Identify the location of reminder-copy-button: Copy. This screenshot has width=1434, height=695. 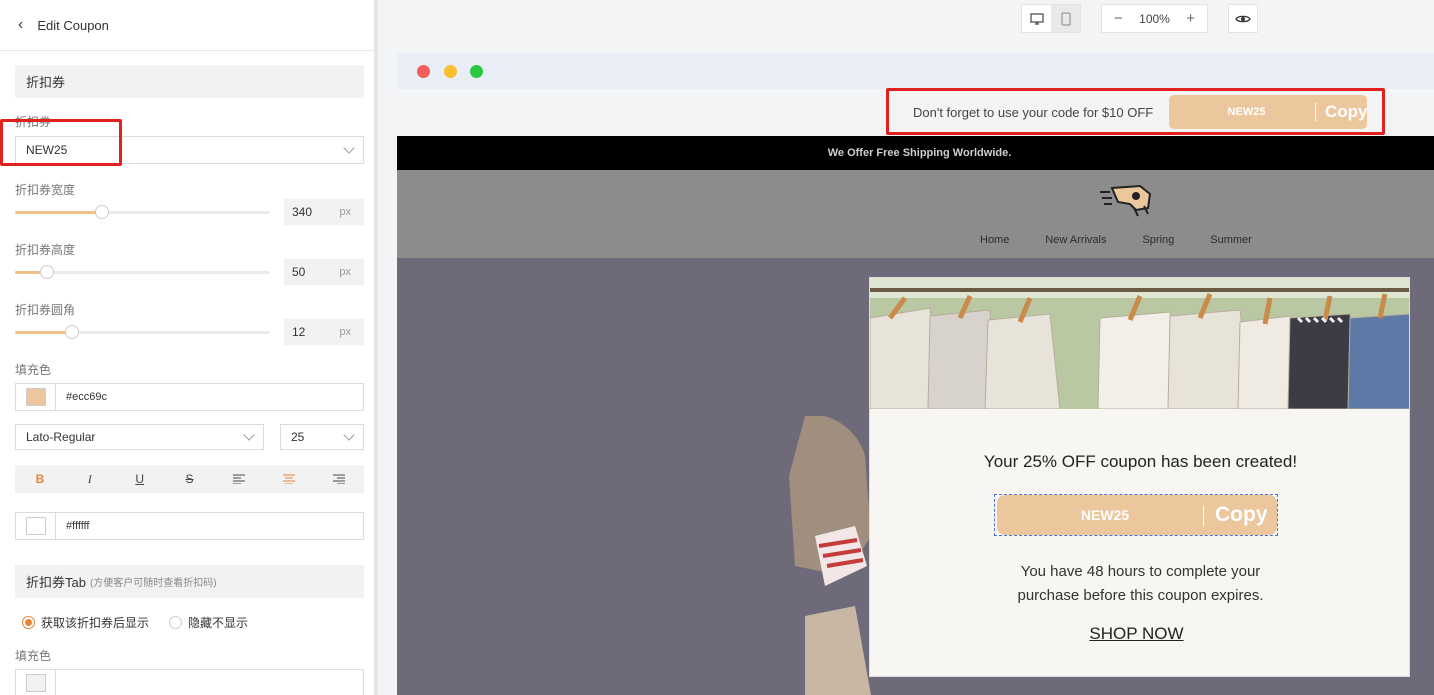
(1346, 112).